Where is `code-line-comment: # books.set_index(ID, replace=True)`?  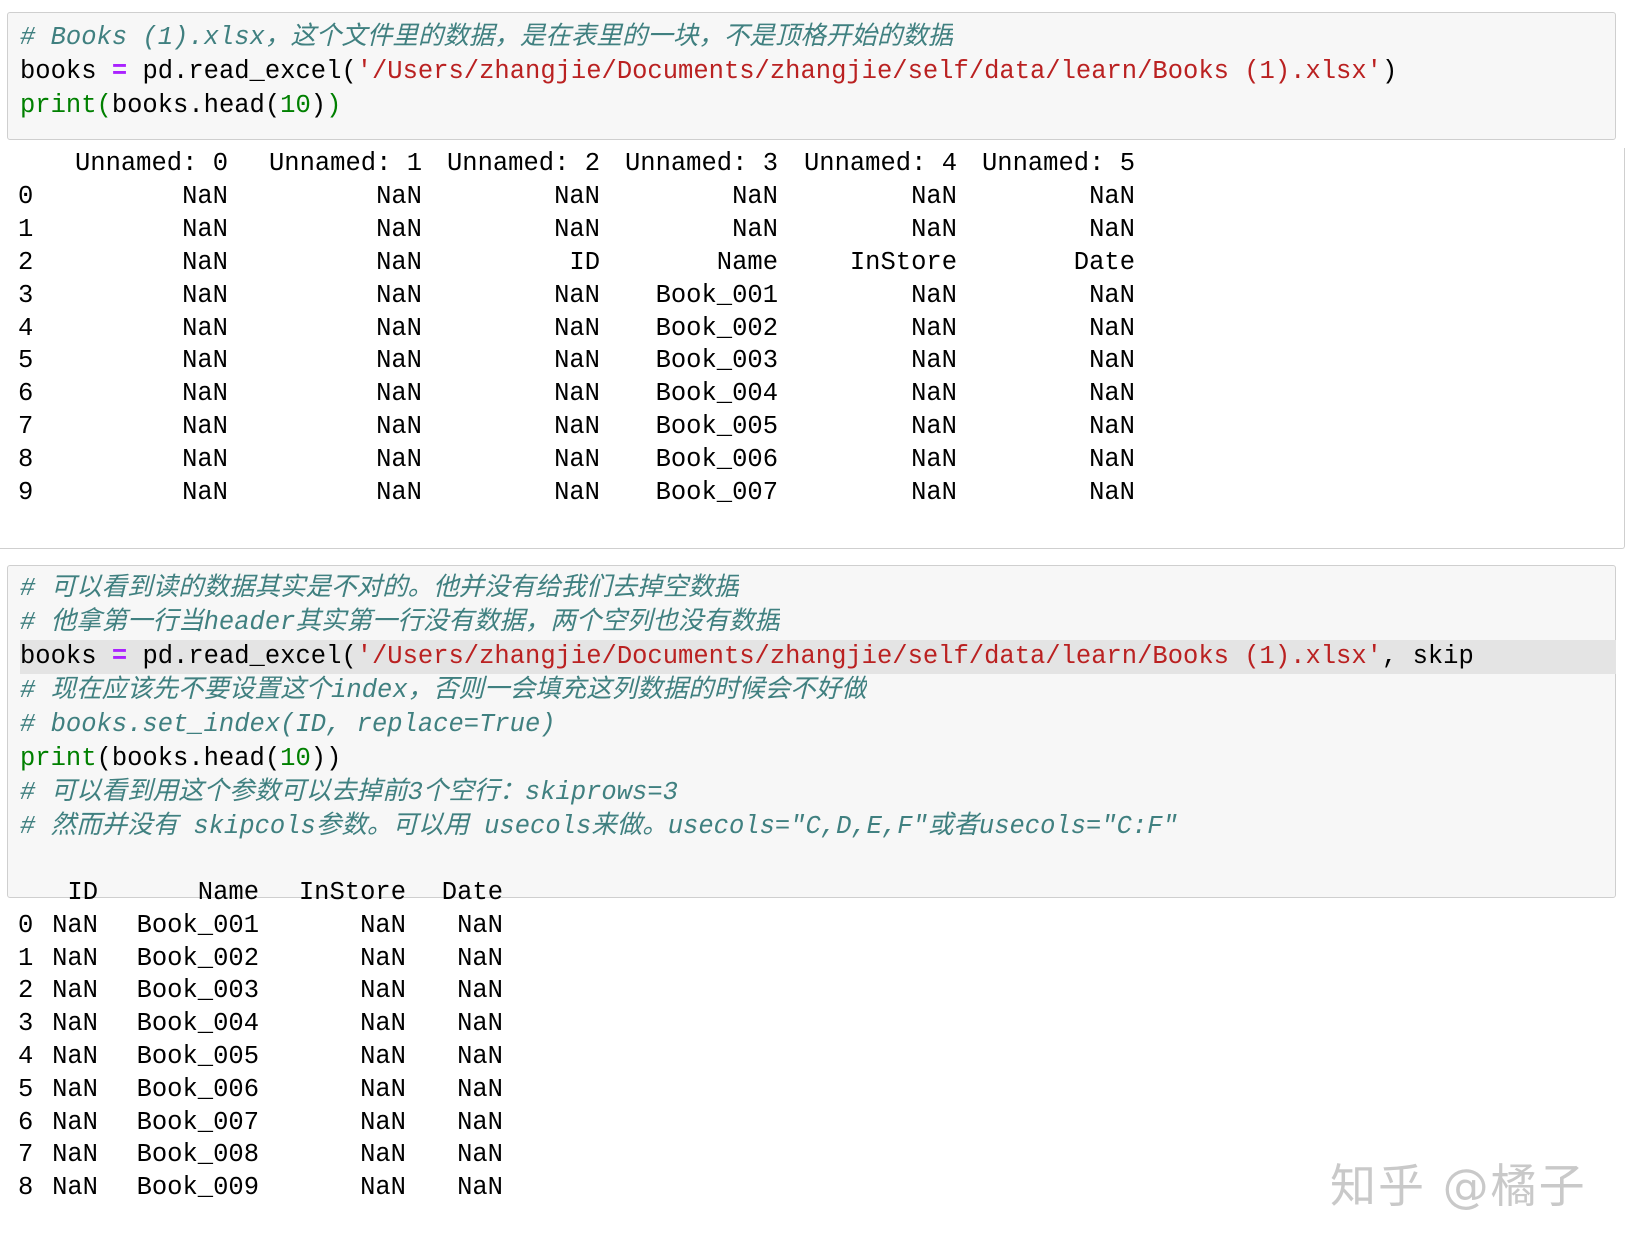 code-line-comment: # books.set_index(ID, replace=True) is located at coordinates (288, 725).